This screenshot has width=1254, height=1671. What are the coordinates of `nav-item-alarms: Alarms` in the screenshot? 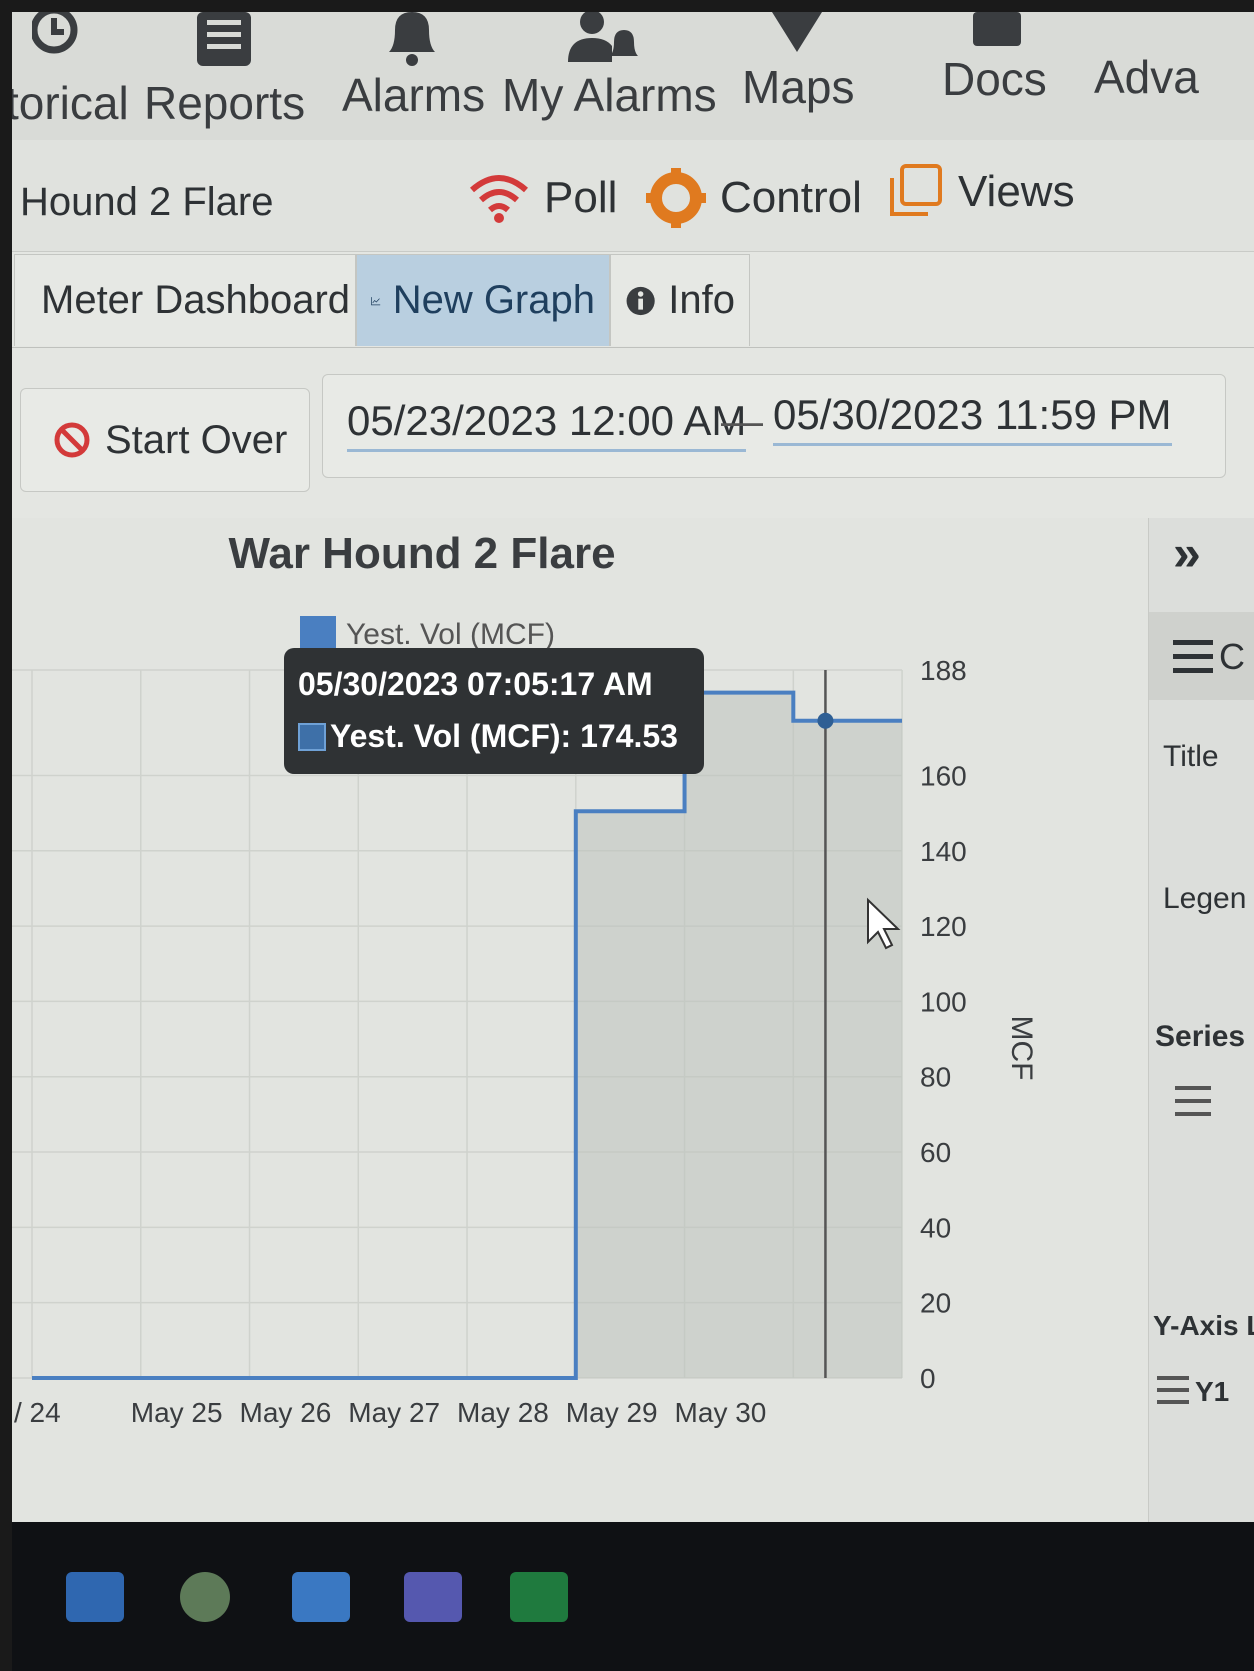 It's located at (414, 76).